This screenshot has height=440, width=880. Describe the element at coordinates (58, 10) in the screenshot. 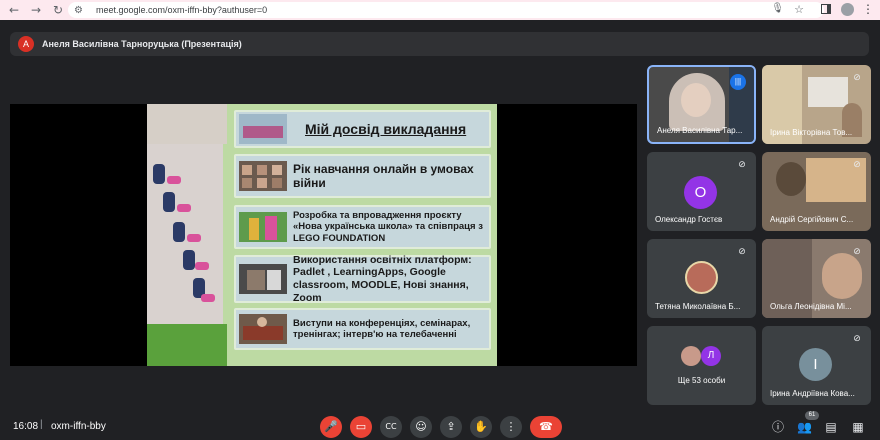

I see `reload-icon: ↻` at that location.